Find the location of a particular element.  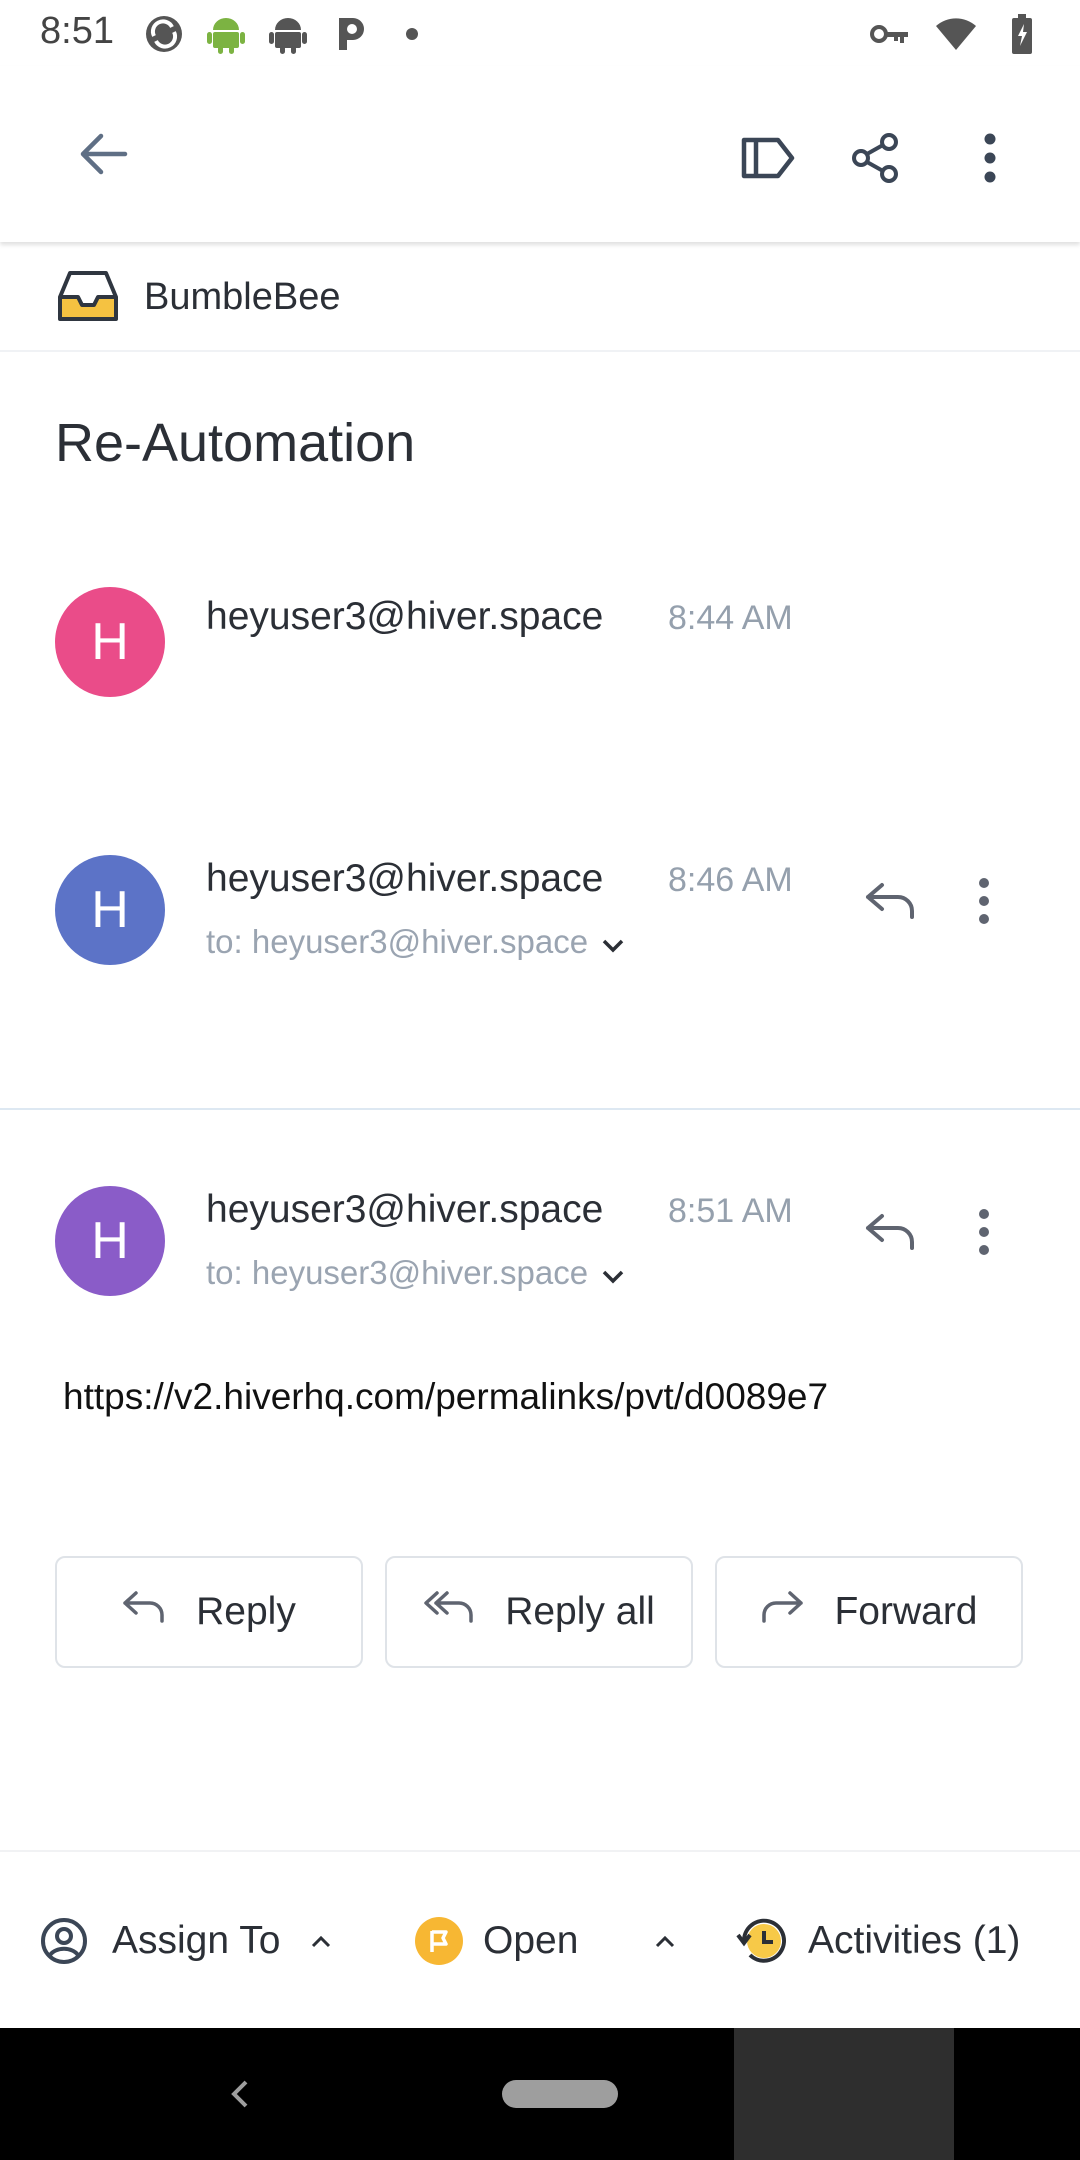

reply-all-icon is located at coordinates (449, 1612).